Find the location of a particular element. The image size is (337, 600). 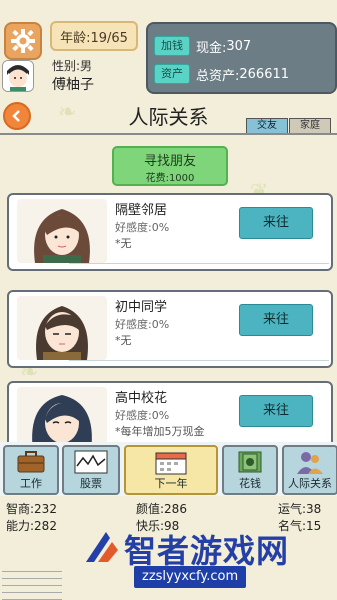

player-name: 傅柚子 is located at coordinates (73, 85).